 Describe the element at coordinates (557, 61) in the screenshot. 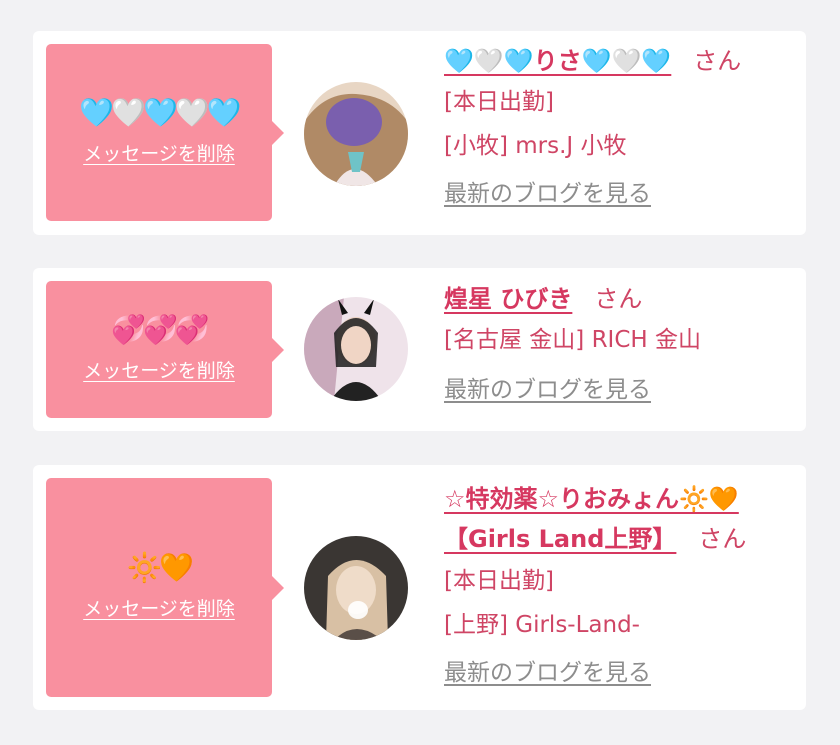

I see `girl-name-link: 🩵🤍🩵りさ🩵🤍🩵` at that location.